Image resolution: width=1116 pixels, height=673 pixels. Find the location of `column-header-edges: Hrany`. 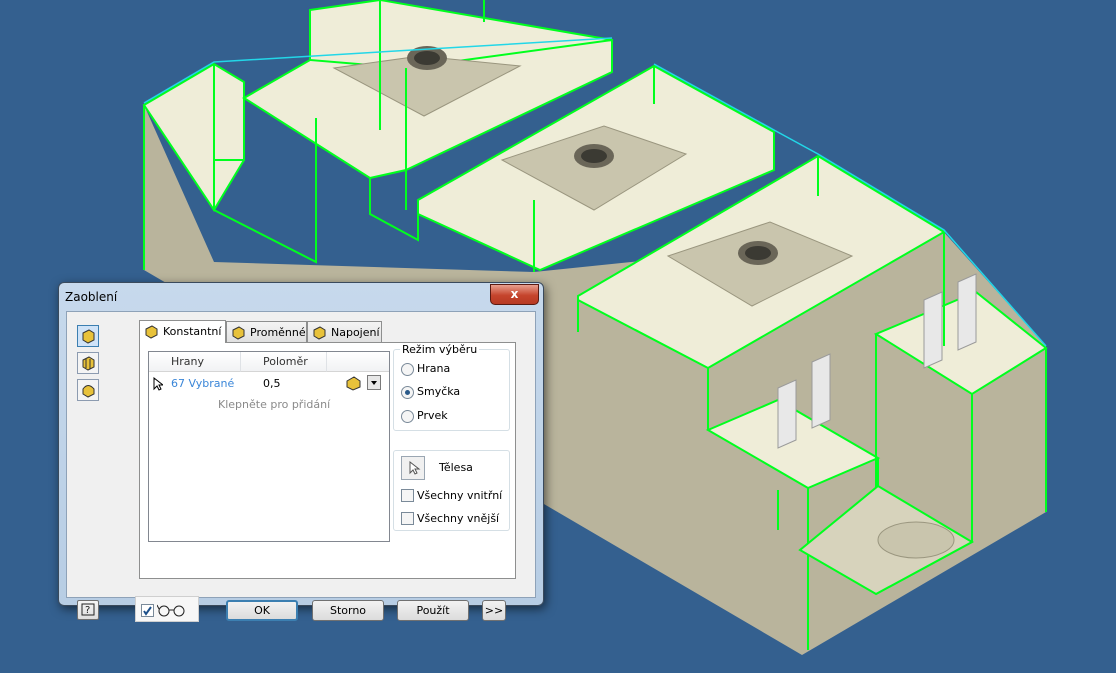

column-header-edges: Hrany is located at coordinates (195, 362).